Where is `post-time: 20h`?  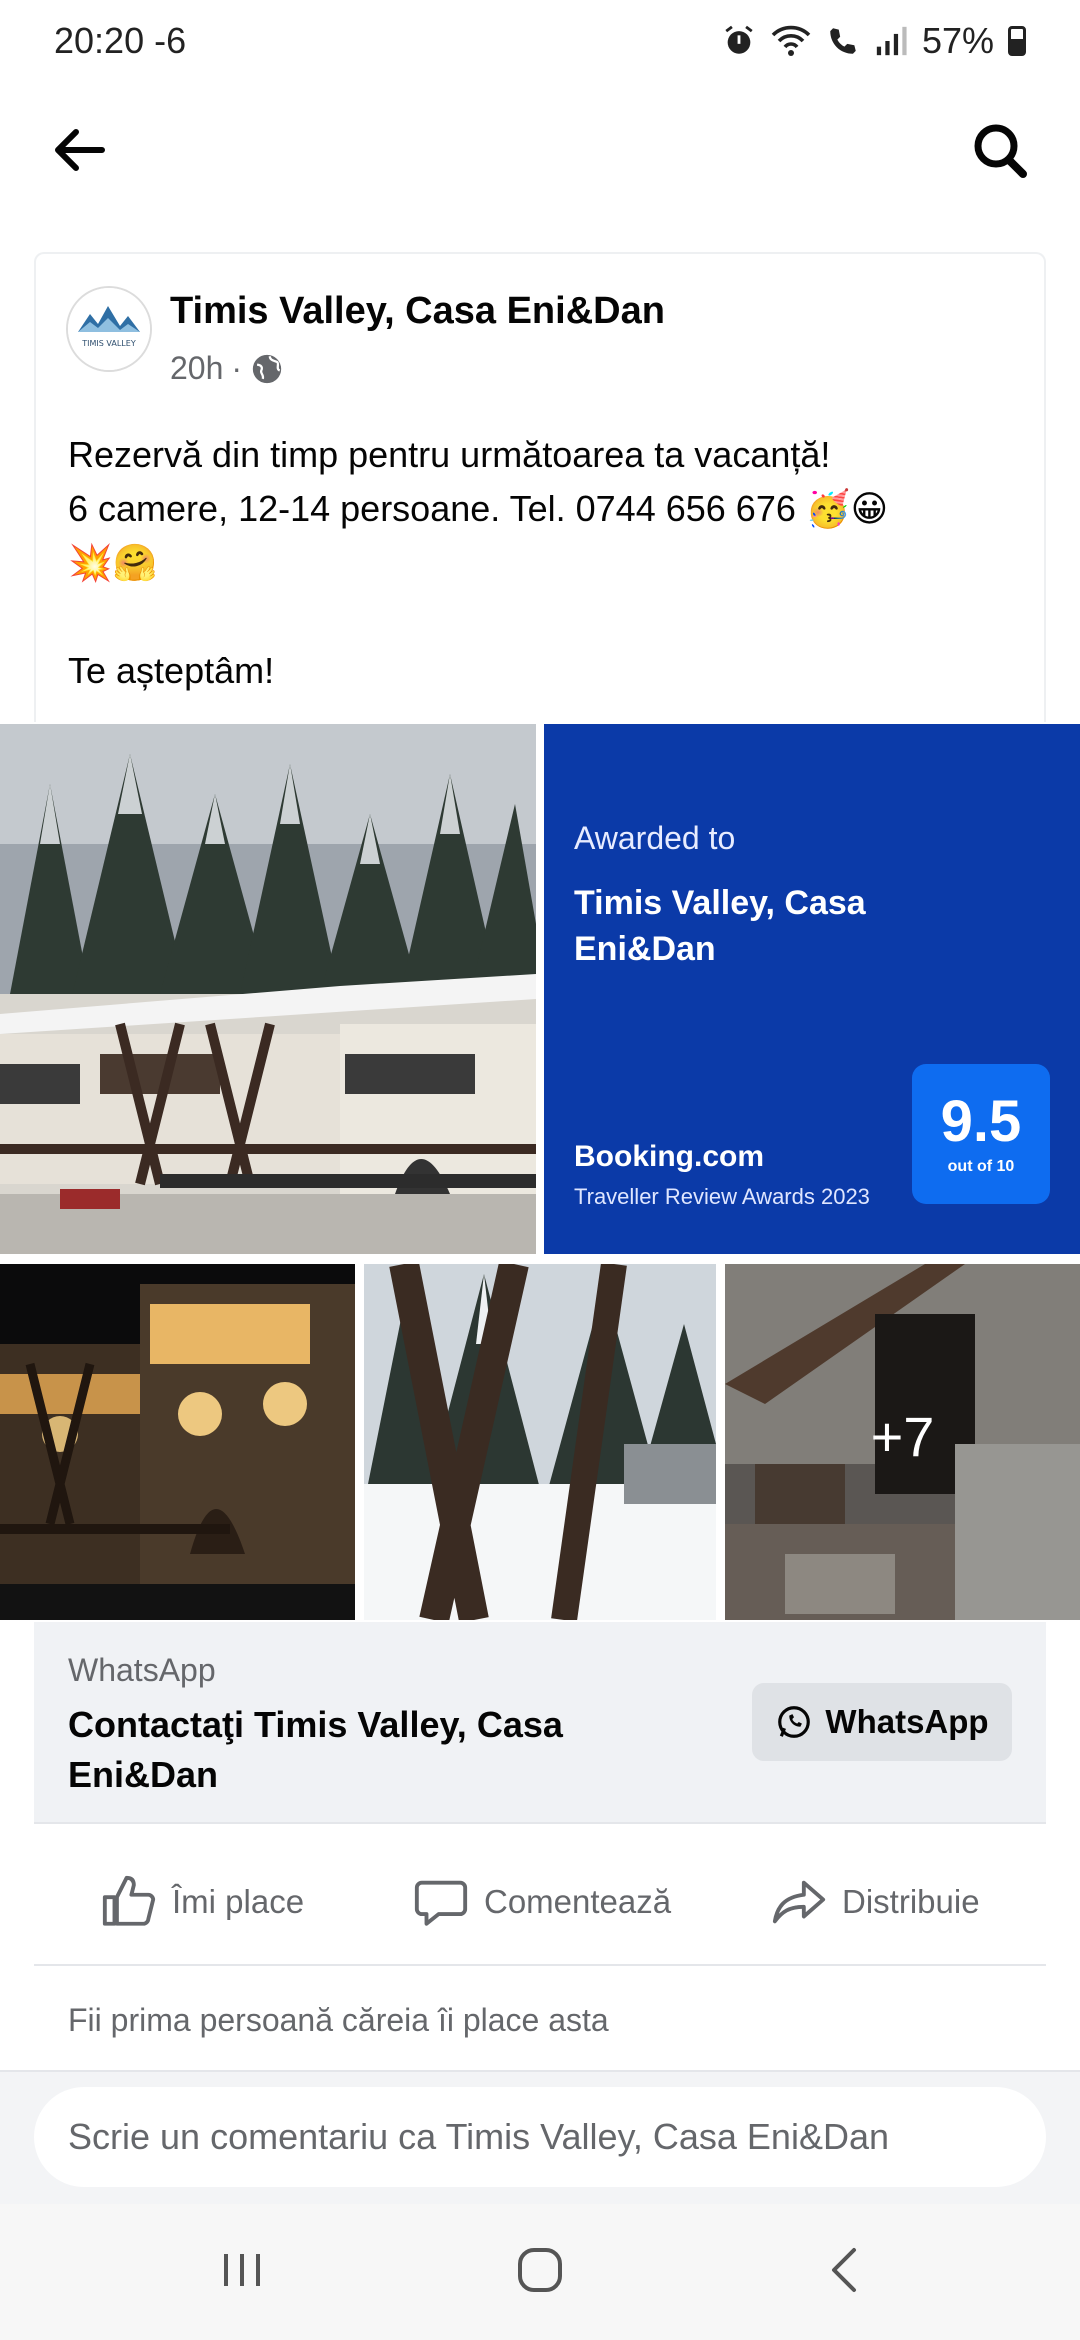
post-time: 20h is located at coordinates (196, 368).